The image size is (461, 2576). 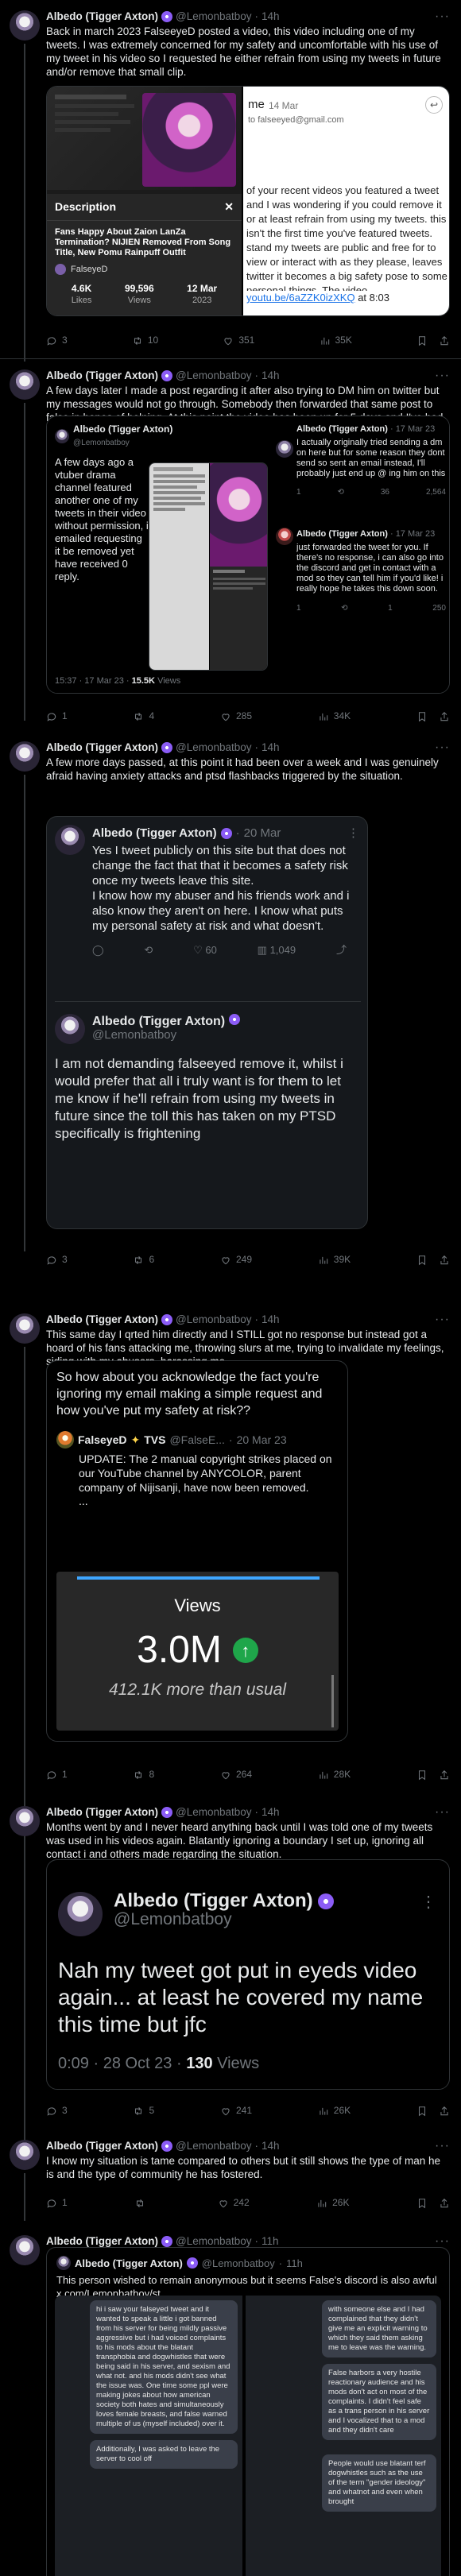 I want to click on retweet-button: 8, so click(x=143, y=1774).